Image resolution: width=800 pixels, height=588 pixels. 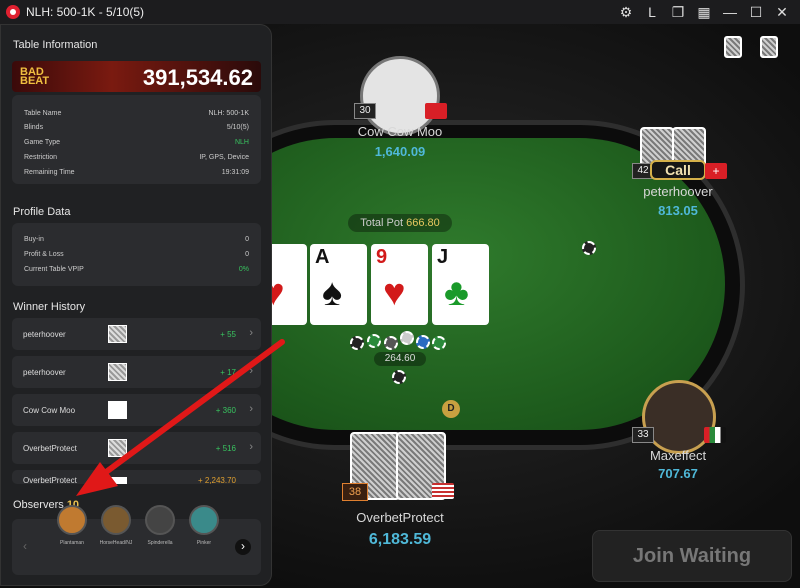 What do you see at coordinates (180, 417) in the screenshot?
I see `annotation-arrow-icon` at bounding box center [180, 417].